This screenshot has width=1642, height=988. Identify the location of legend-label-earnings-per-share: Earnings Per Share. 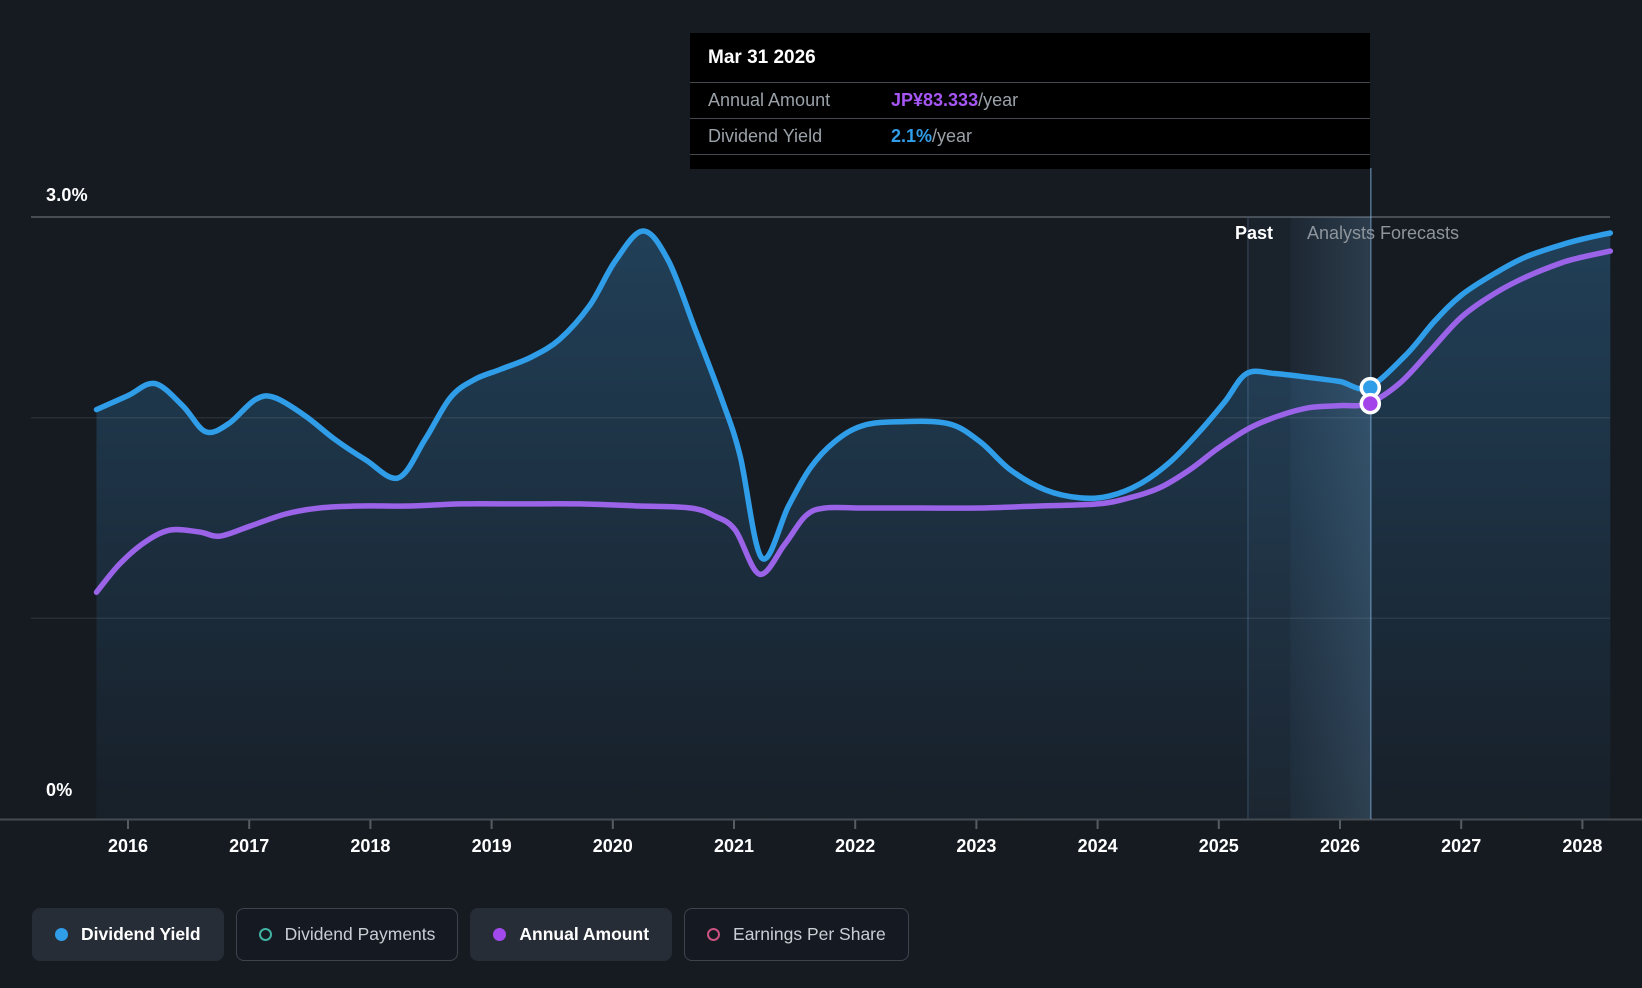
(809, 934).